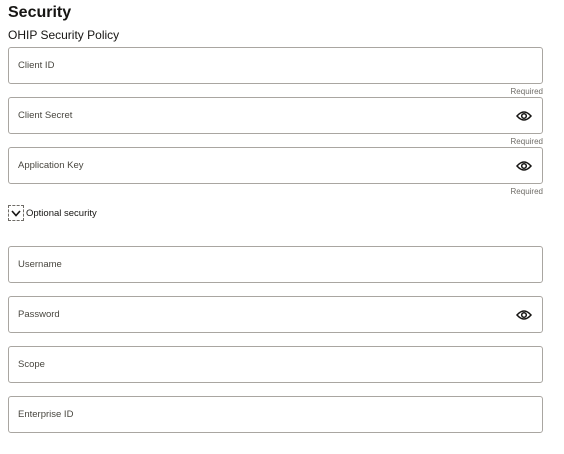 The height and width of the screenshot is (454, 564). Describe the element at coordinates (526, 141) in the screenshot. I see `client-secret-required-hint: Required` at that location.